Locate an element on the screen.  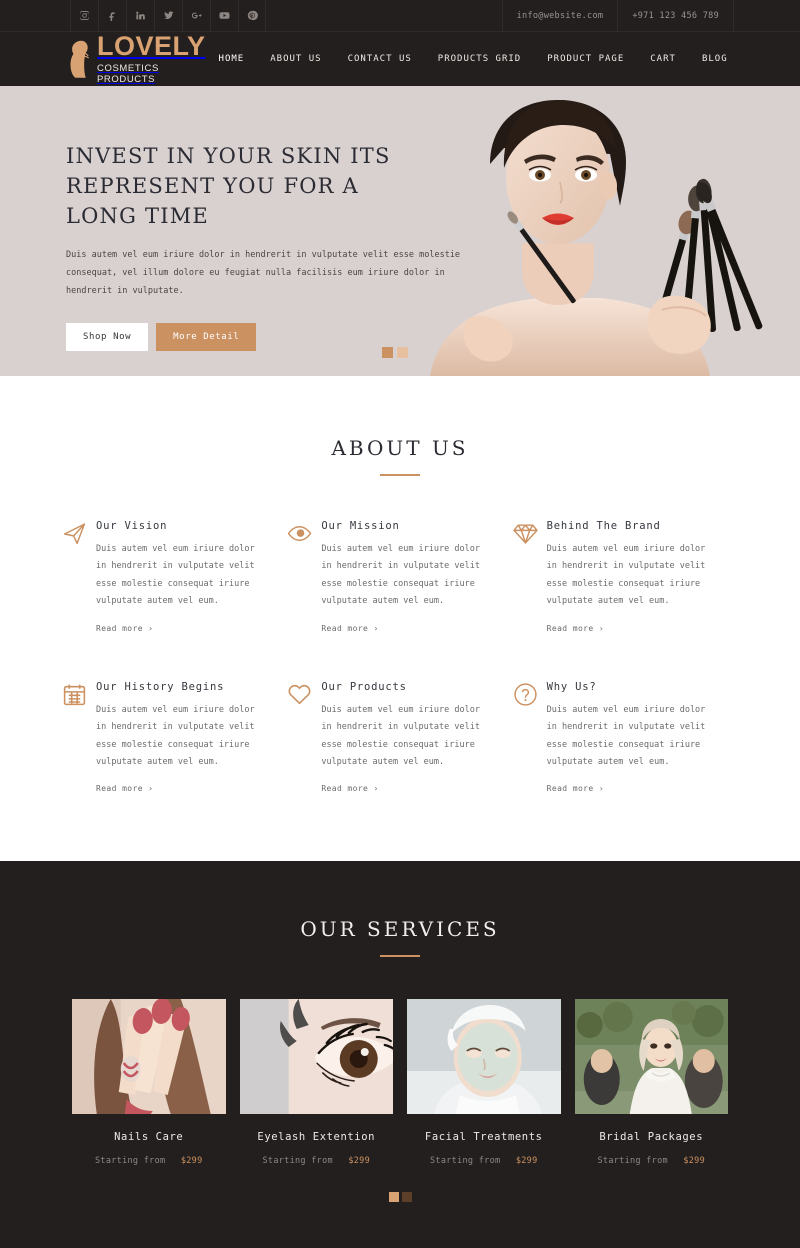
facial-treatments-photo is located at coordinates (484, 1057).